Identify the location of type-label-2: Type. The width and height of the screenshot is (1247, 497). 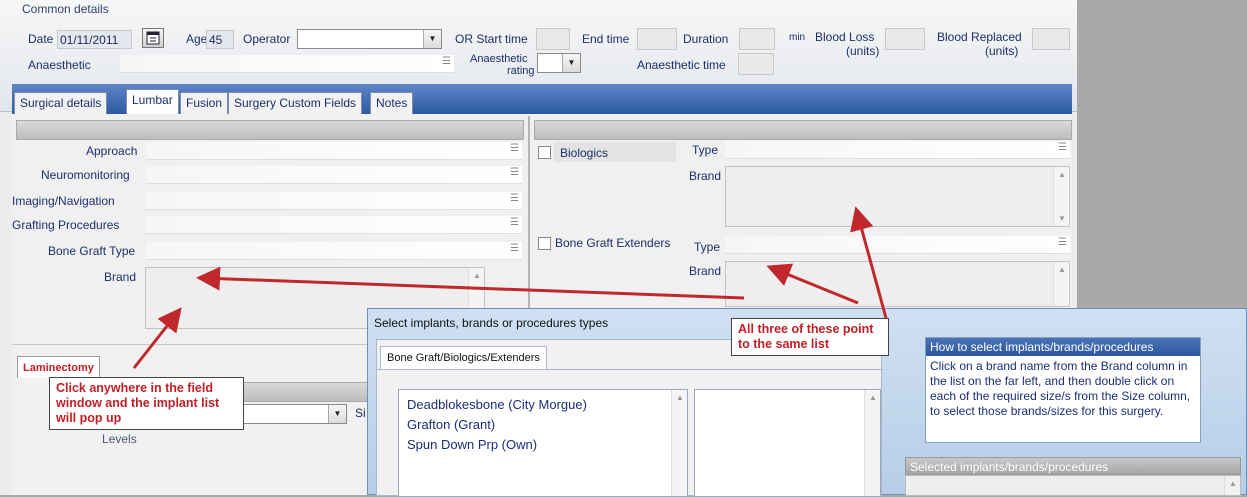
(707, 247).